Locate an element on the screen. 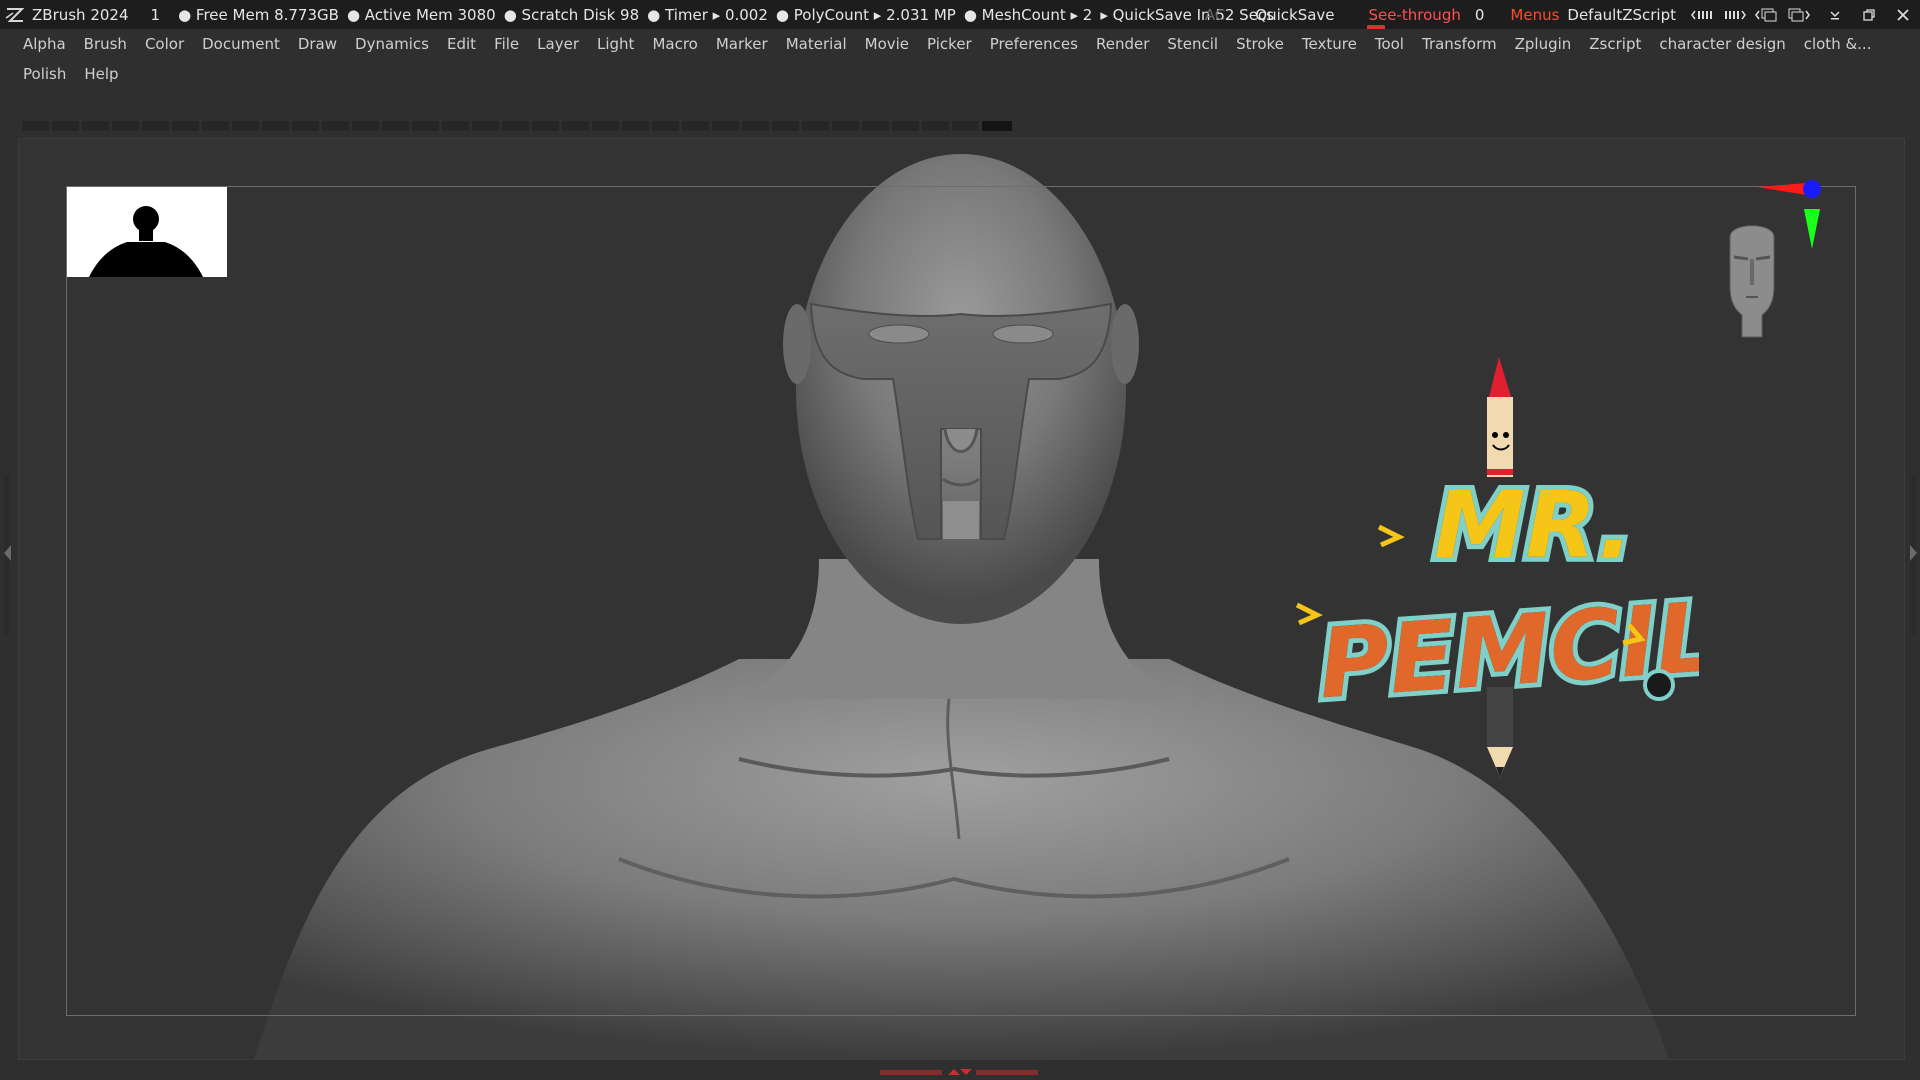 Image resolution: width=1920 pixels, height=1080 pixels. silhouette-thumbnail is located at coordinates (147, 232).